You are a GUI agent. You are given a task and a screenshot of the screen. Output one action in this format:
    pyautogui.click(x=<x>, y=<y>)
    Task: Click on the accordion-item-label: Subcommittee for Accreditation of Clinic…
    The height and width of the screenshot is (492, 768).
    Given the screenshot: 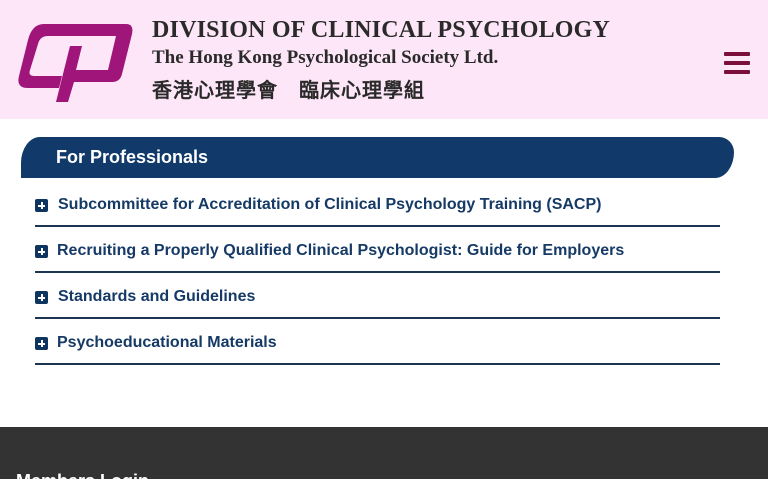 What is the action you would take?
    pyautogui.click(x=330, y=204)
    